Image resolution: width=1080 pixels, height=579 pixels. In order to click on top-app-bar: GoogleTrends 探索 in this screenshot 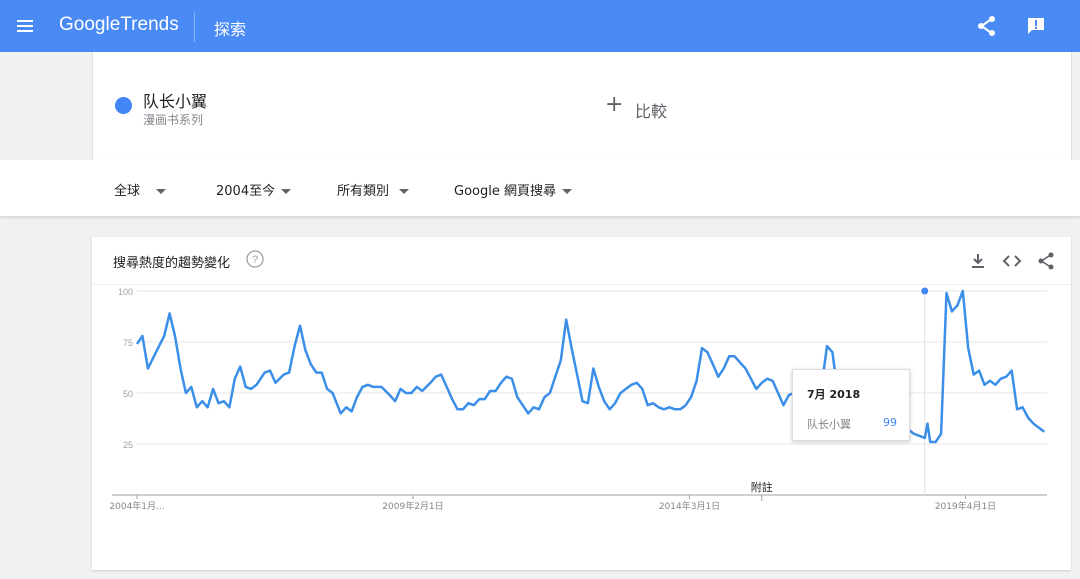, I will do `click(540, 26)`.